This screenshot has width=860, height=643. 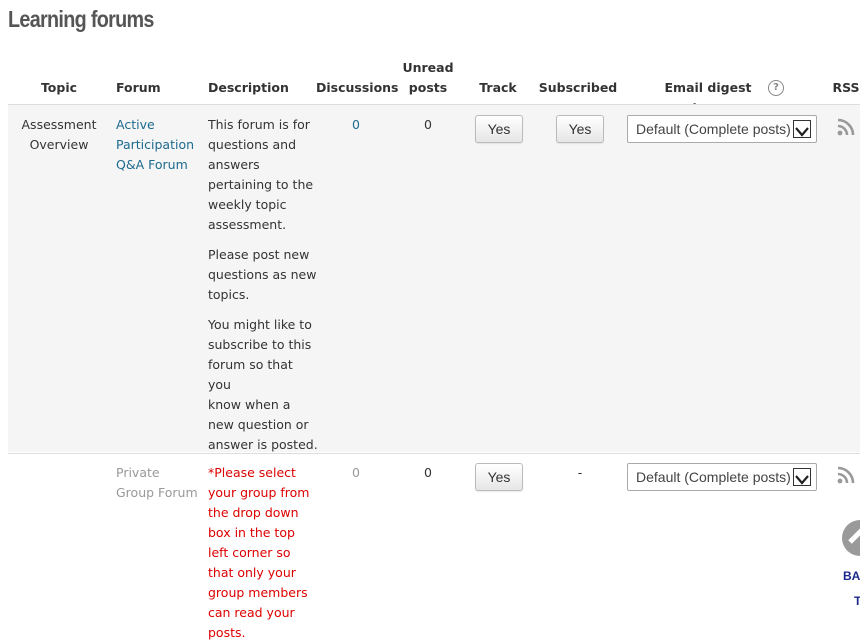 What do you see at coordinates (251, 532) in the screenshot?
I see `description-line: box in the top` at bounding box center [251, 532].